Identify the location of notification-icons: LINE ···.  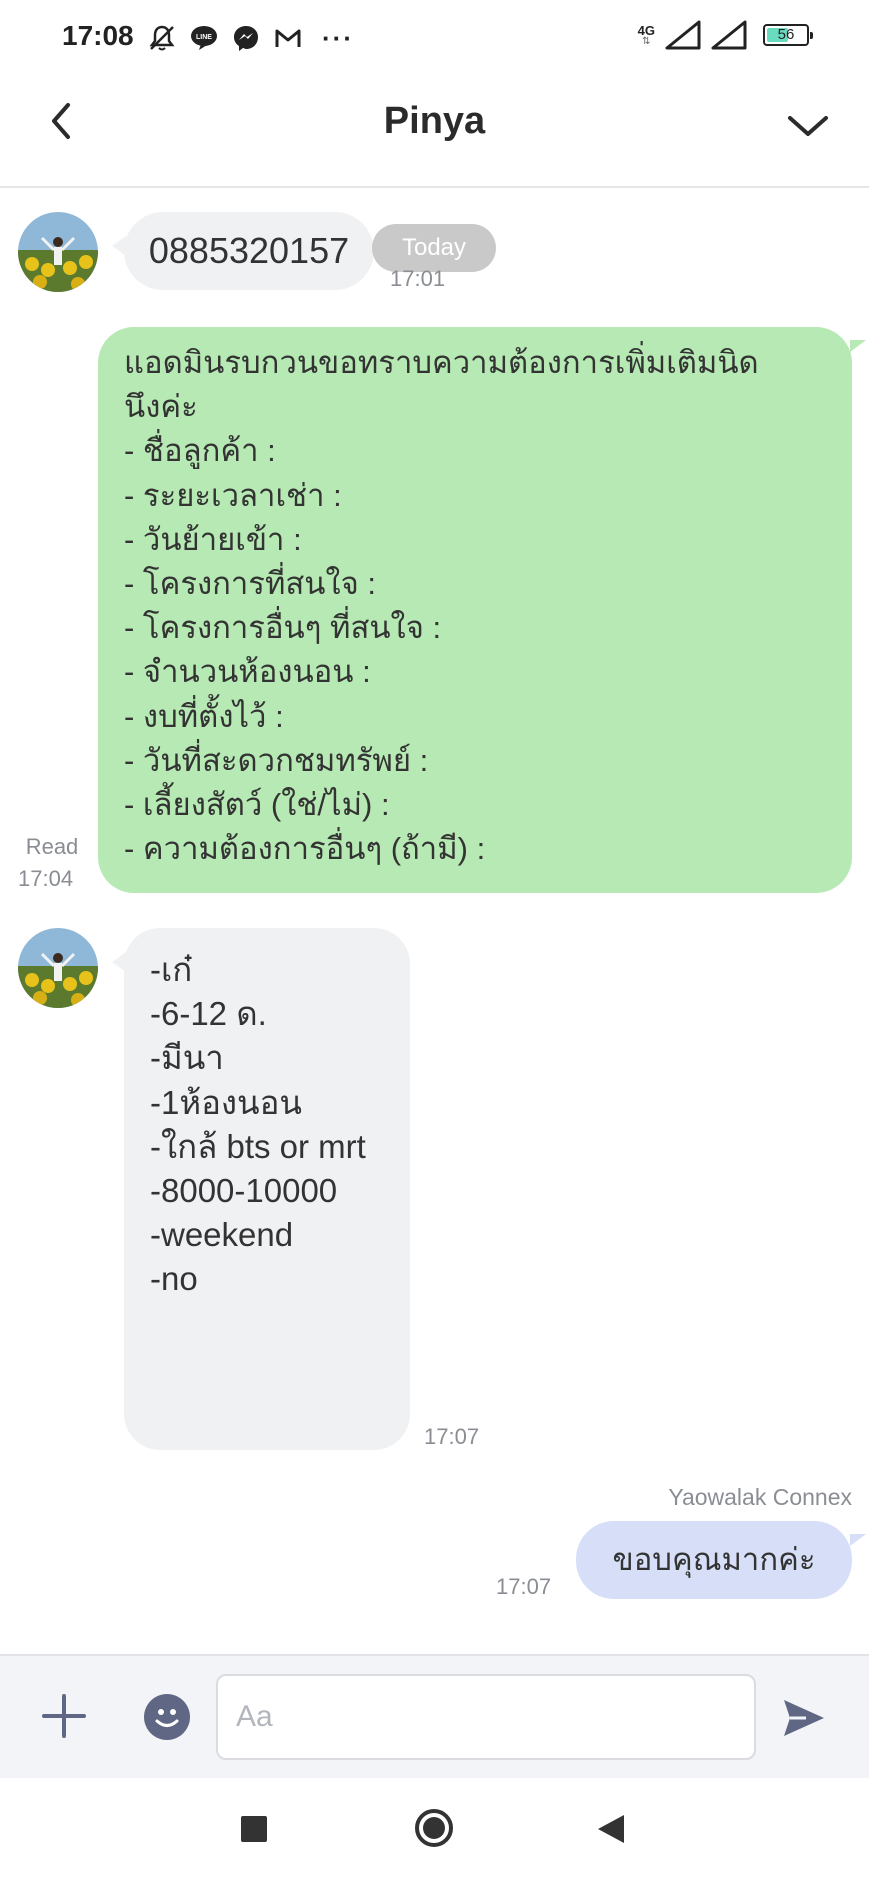
(250, 38).